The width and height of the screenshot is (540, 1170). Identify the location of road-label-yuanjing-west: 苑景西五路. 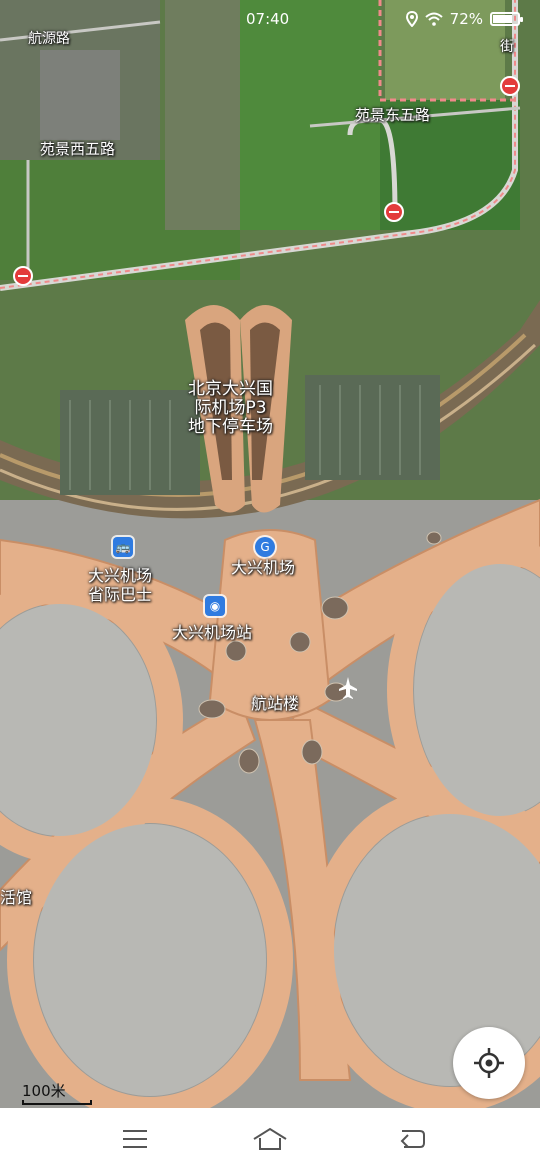
(78, 149).